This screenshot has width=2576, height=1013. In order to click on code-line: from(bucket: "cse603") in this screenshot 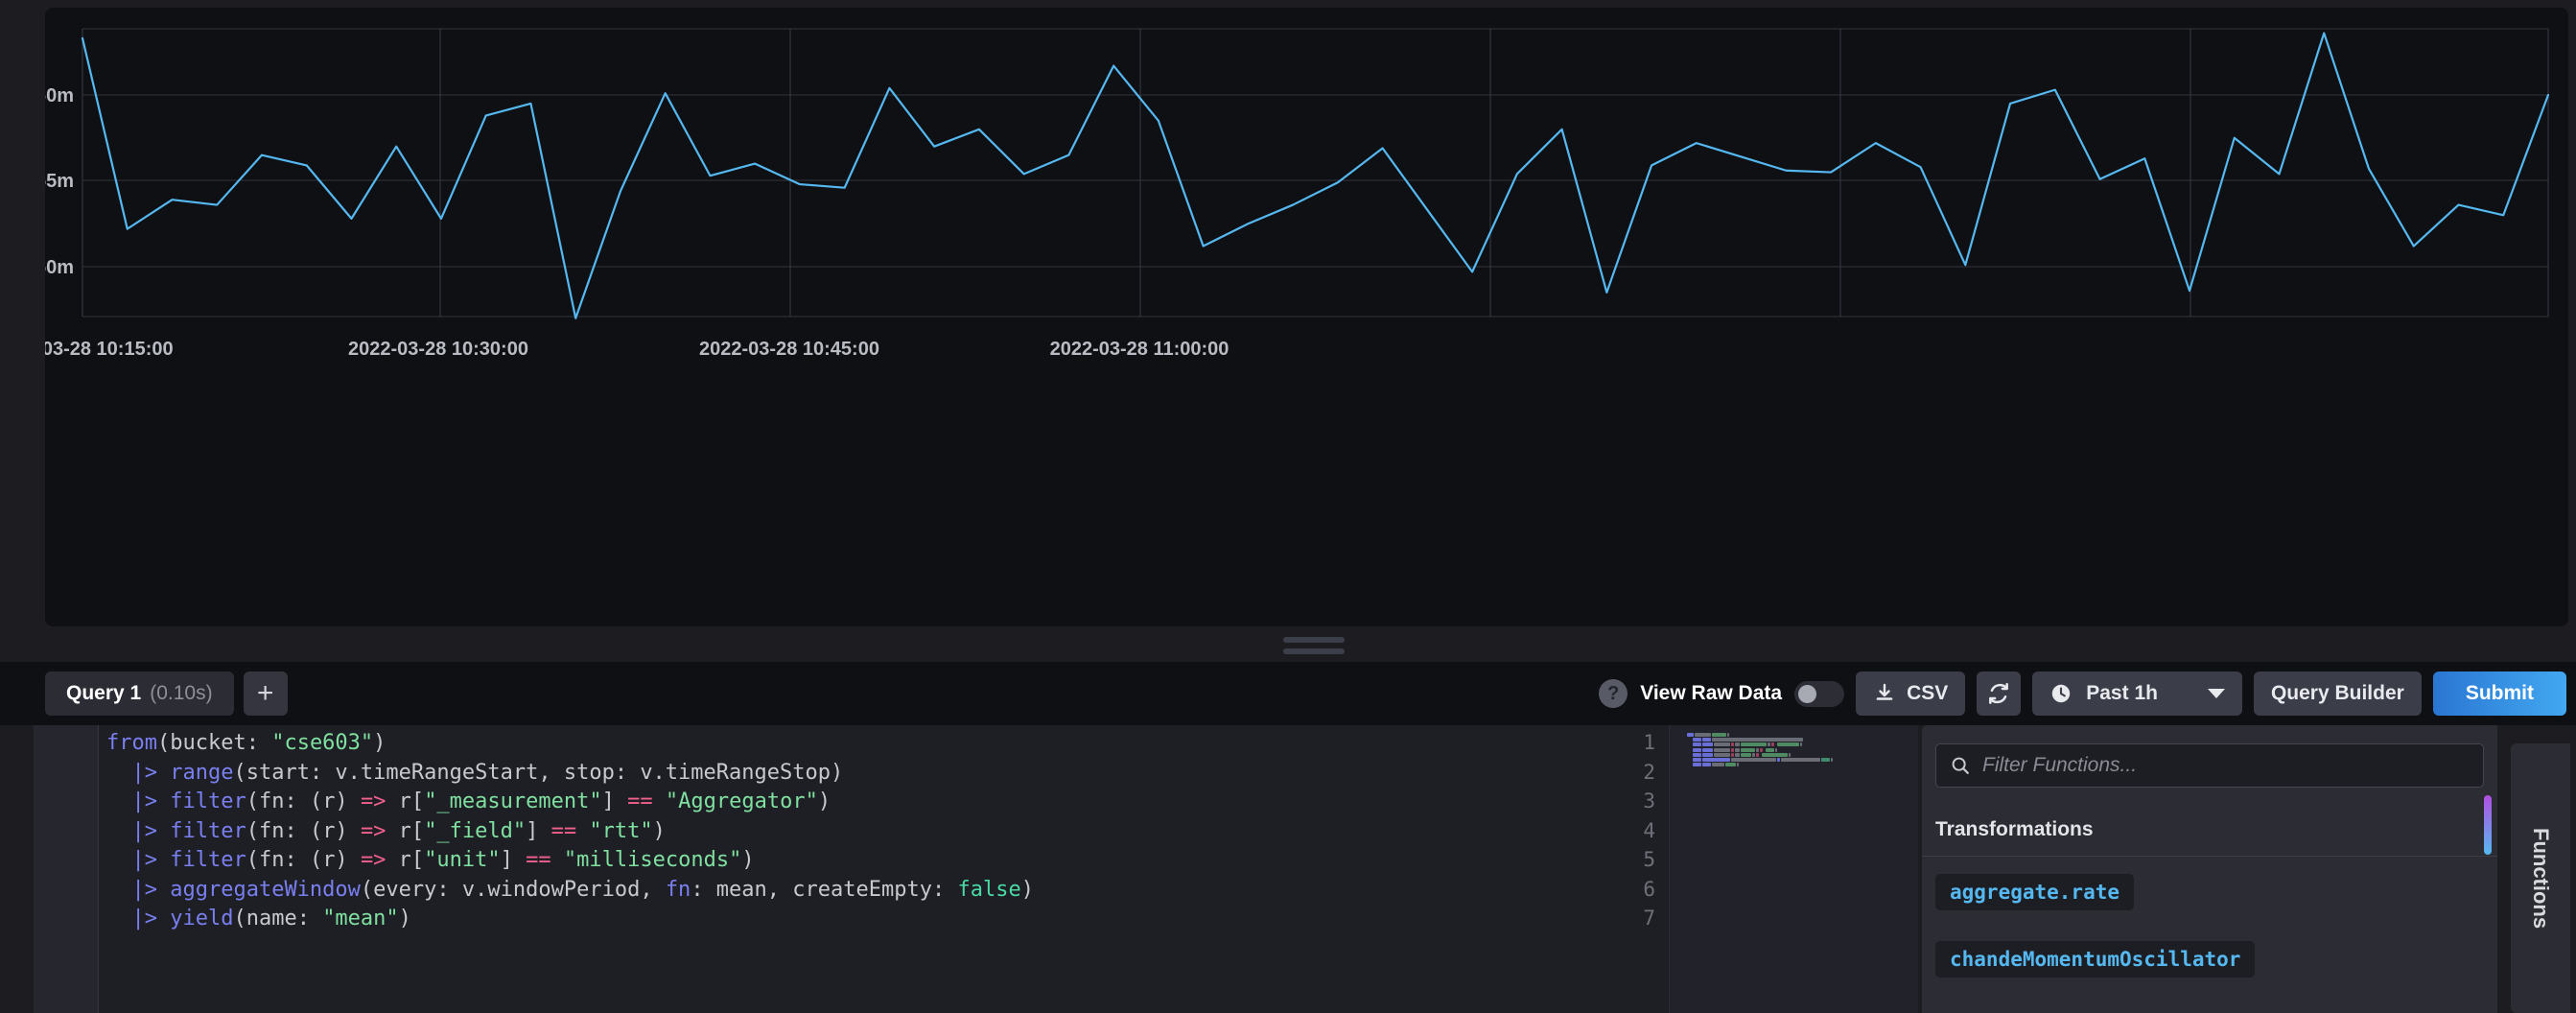, I will do `click(246, 743)`.